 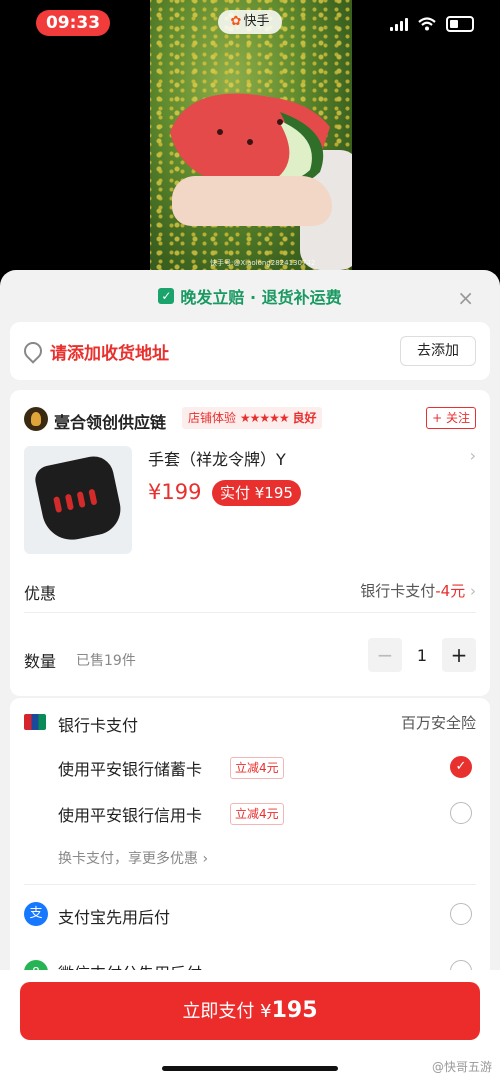 I want to click on glove-image, so click(x=79, y=499).